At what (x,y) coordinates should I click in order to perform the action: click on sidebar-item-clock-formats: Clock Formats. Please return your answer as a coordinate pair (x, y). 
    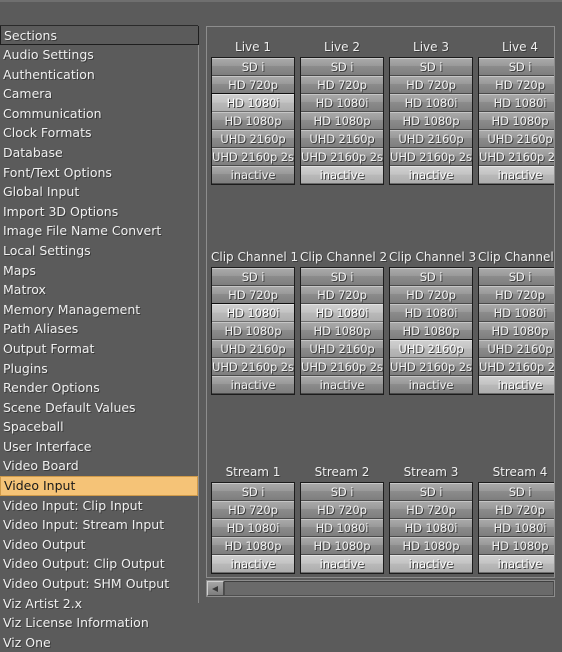
    Looking at the image, I should click on (99, 133).